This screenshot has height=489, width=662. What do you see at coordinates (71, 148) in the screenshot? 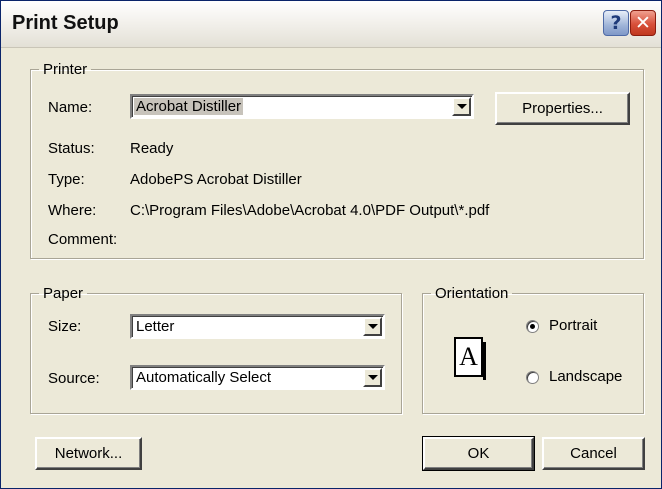
I see `status-label: Status:` at bounding box center [71, 148].